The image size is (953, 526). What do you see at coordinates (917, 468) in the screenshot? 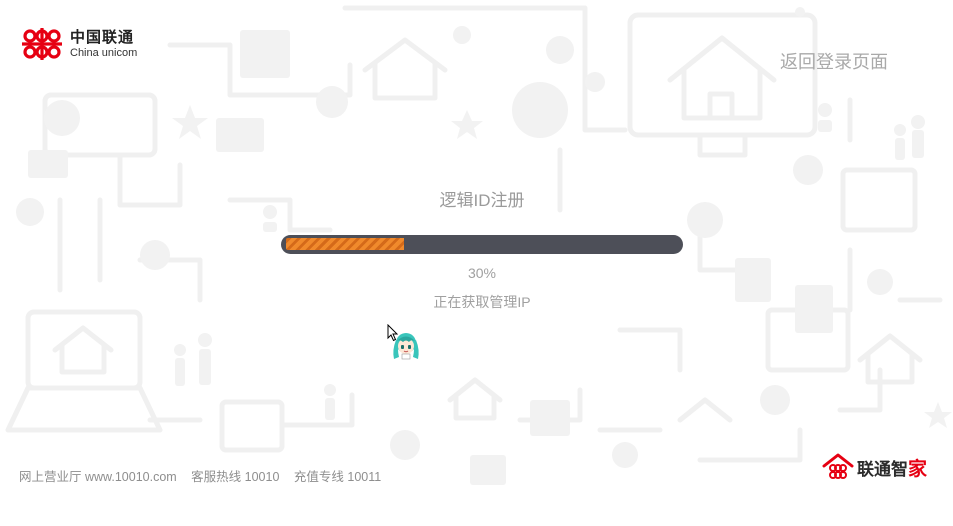
I see `brand-name-accent: 家` at bounding box center [917, 468].